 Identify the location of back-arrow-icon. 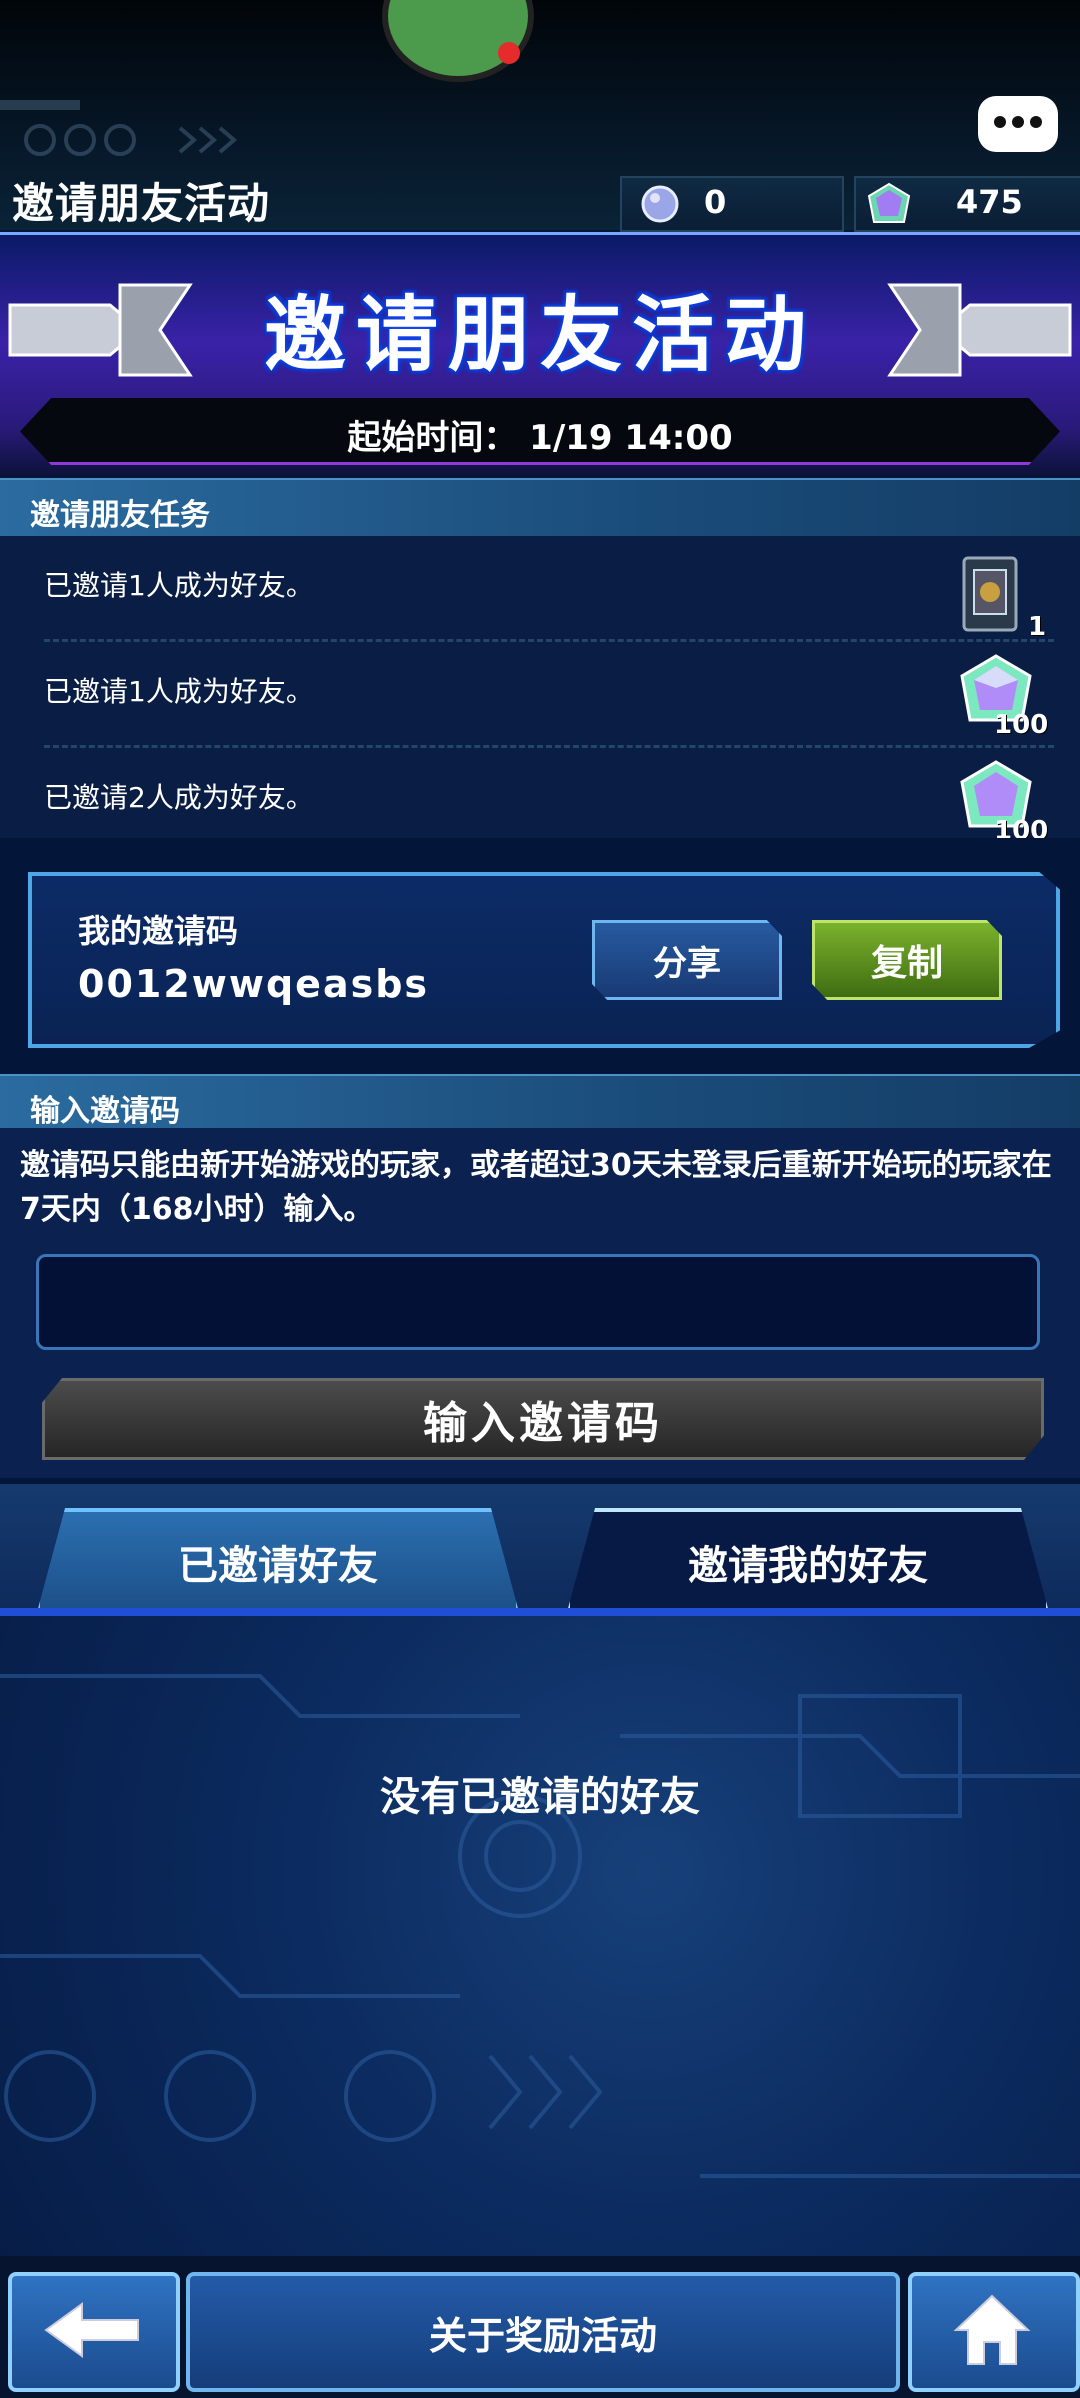
(91, 2330).